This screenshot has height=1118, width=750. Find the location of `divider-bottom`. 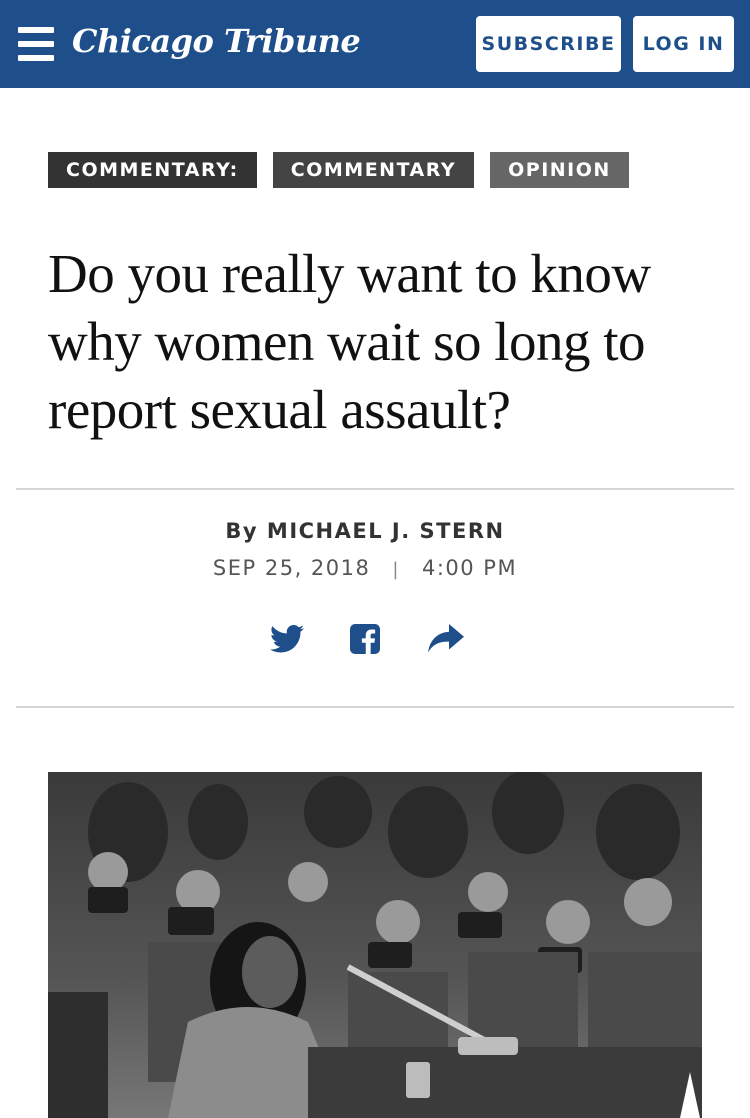

divider-bottom is located at coordinates (375, 707).